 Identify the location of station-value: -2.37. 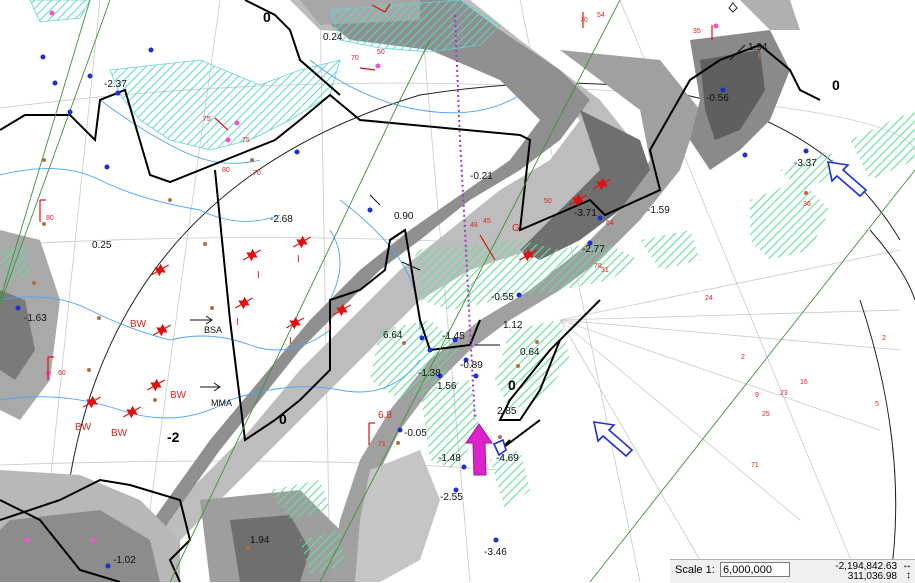
(115, 84).